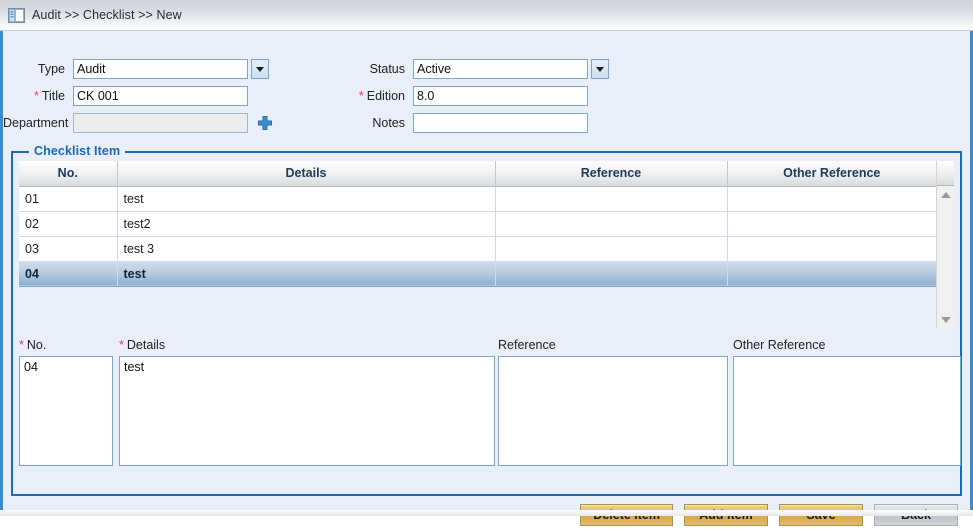 Image resolution: width=973 pixels, height=529 pixels. I want to click on type-dropdown-button, so click(260, 69).